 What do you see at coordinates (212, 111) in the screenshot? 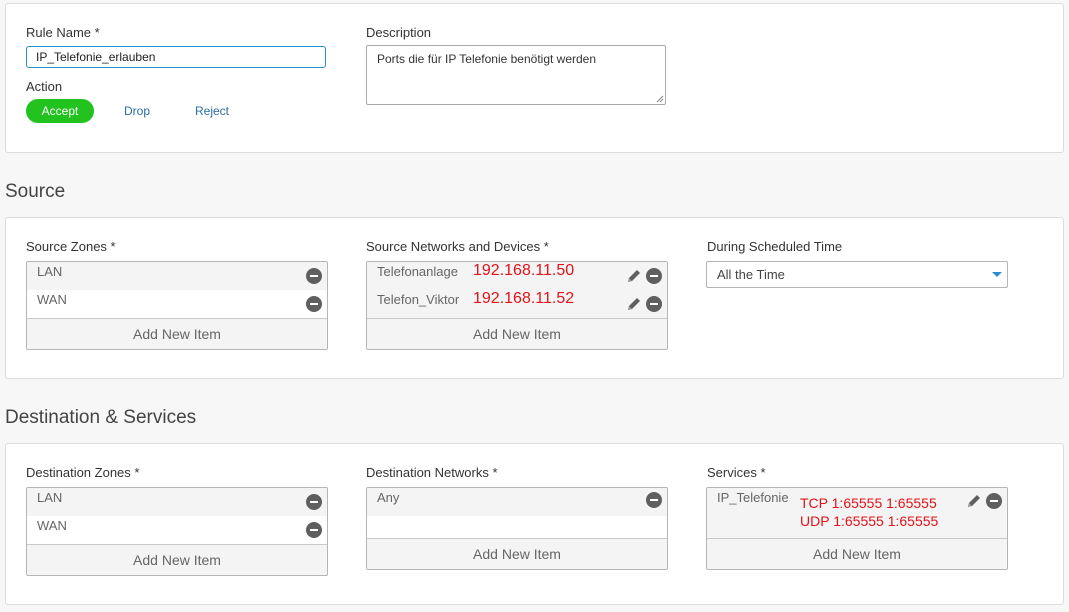
I see `reject-button: Reject` at bounding box center [212, 111].